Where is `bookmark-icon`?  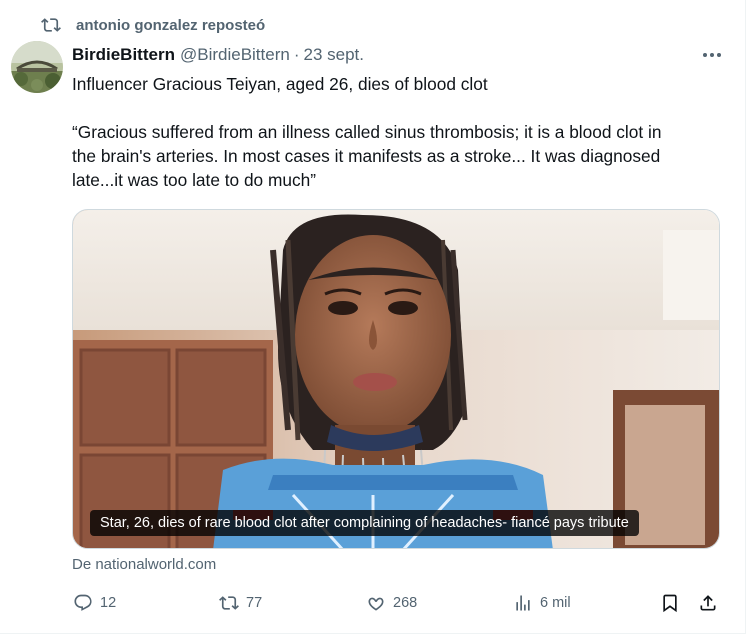
bookmark-icon is located at coordinates (670, 603).